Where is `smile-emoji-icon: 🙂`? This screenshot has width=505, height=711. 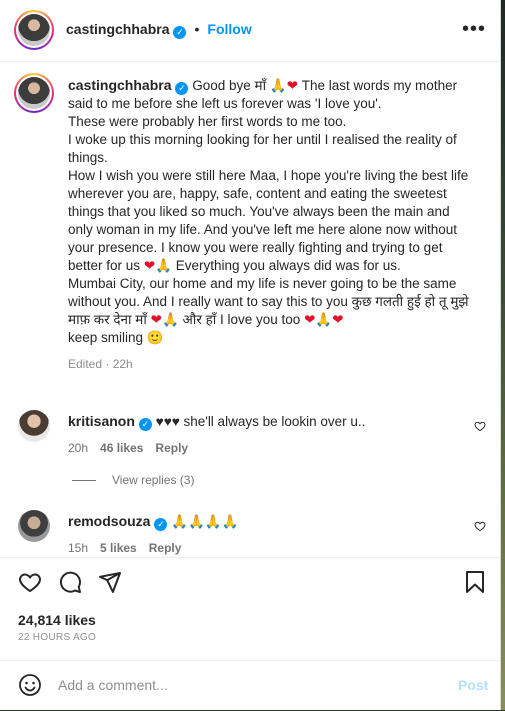
smile-emoji-icon: 🙂 is located at coordinates (155, 337).